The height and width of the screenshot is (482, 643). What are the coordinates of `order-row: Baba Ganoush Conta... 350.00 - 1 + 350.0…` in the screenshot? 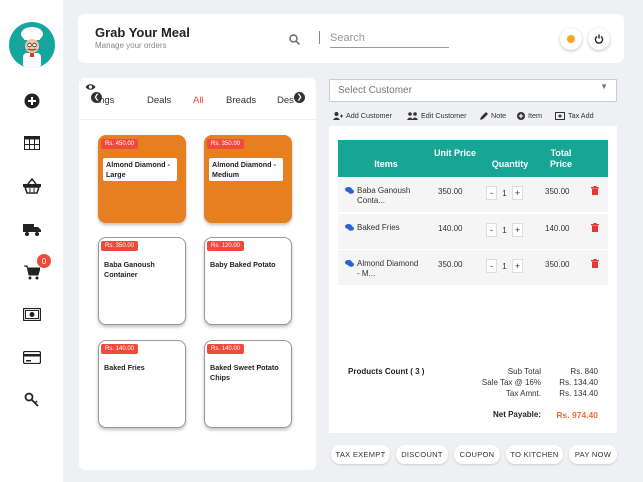 It's located at (473, 194).